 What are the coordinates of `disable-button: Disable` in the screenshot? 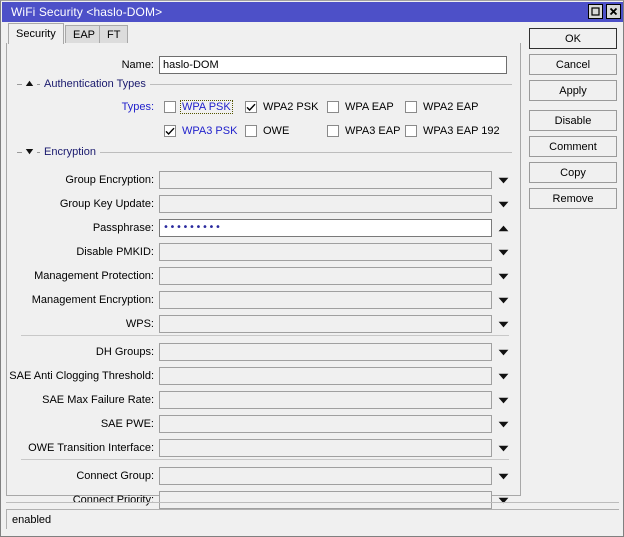 It's located at (573, 120).